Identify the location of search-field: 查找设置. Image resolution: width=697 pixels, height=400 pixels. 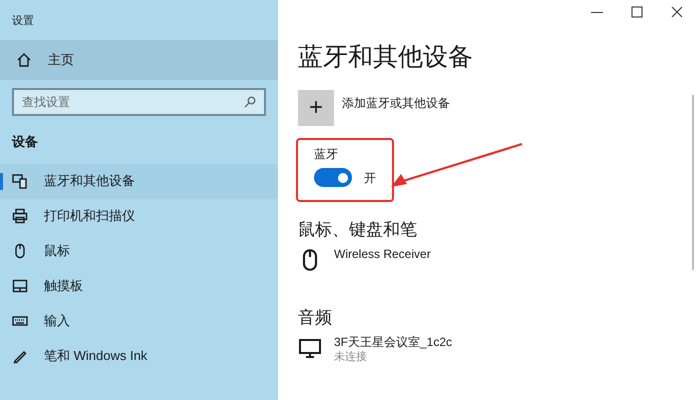
(139, 102).